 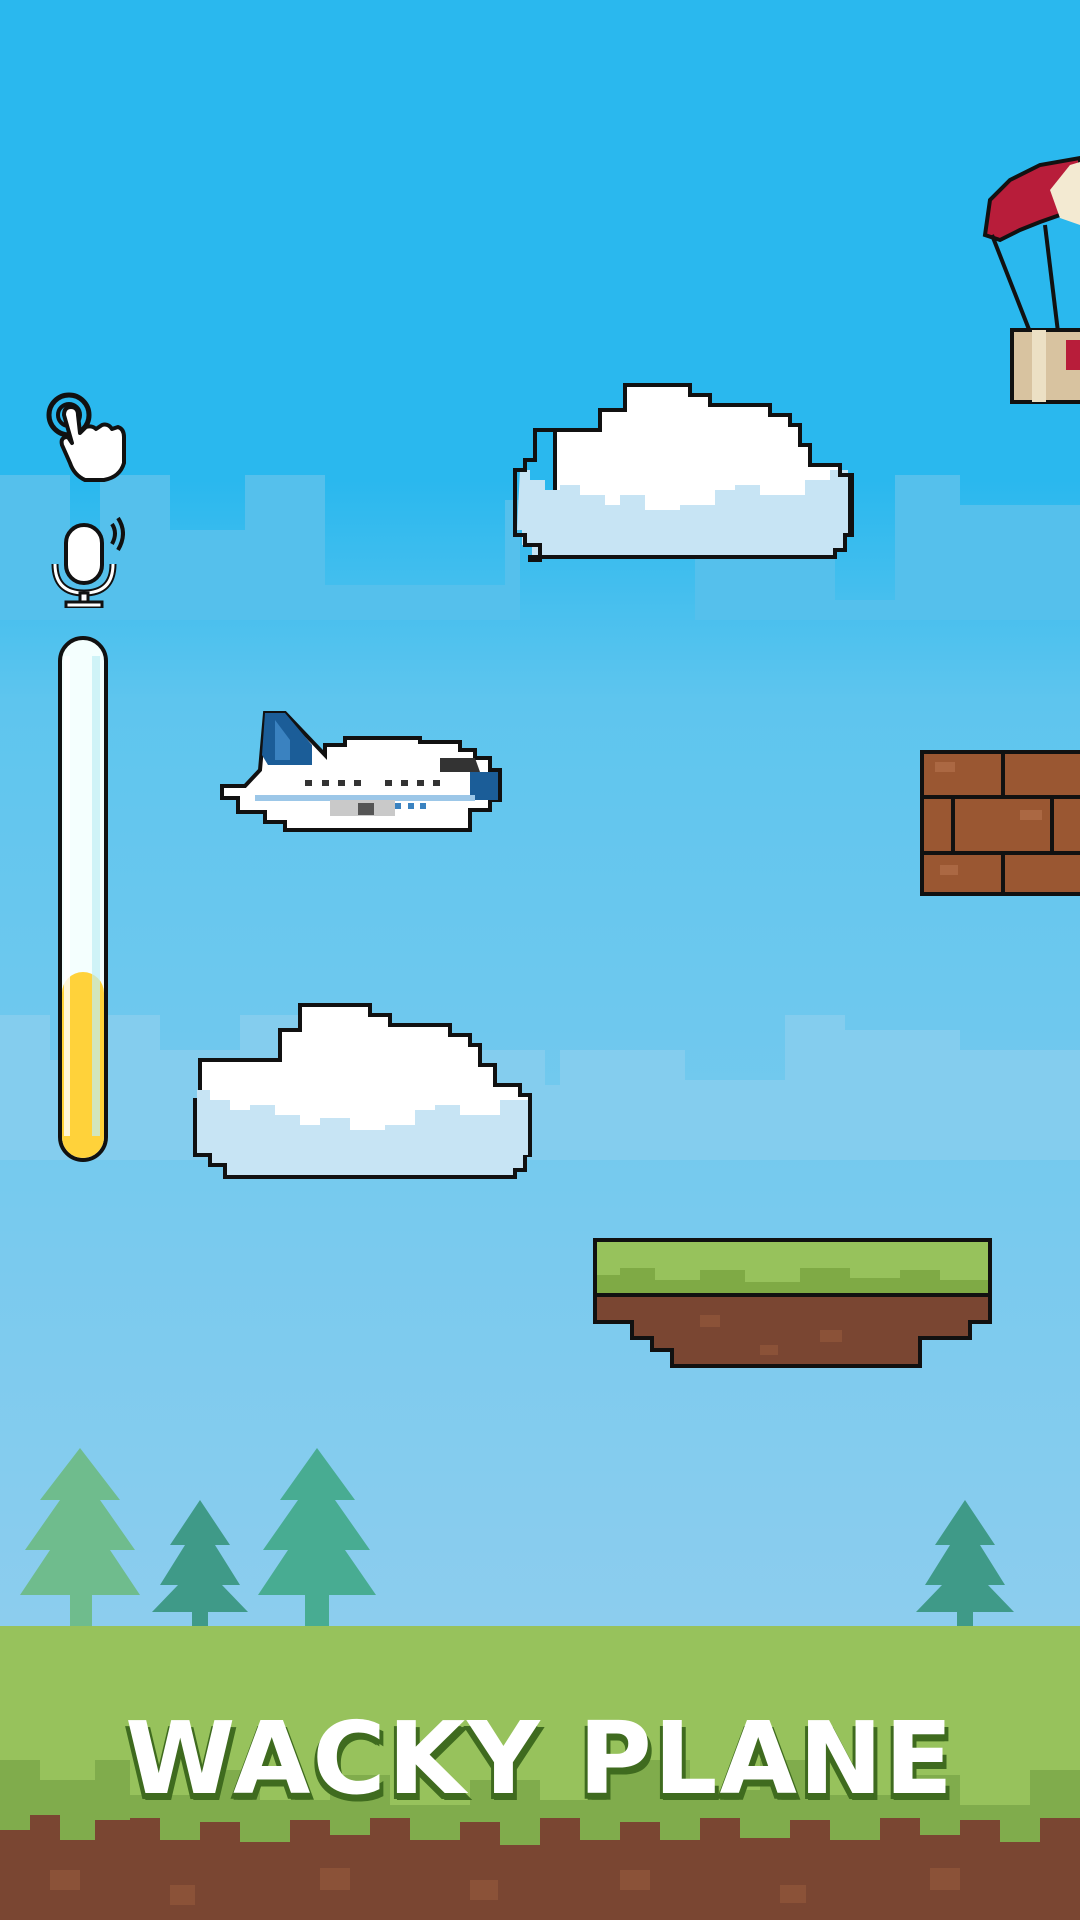 I want to click on voice-control-button, so click(x=87, y=559).